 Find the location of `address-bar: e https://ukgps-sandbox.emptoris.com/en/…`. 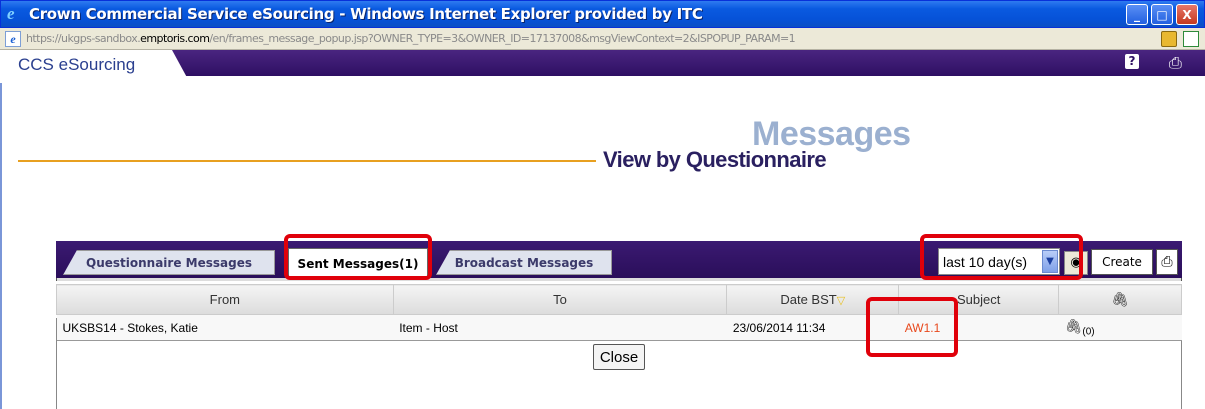

address-bar: e https://ukgps-sandbox.emptoris.com/en/… is located at coordinates (602, 39).